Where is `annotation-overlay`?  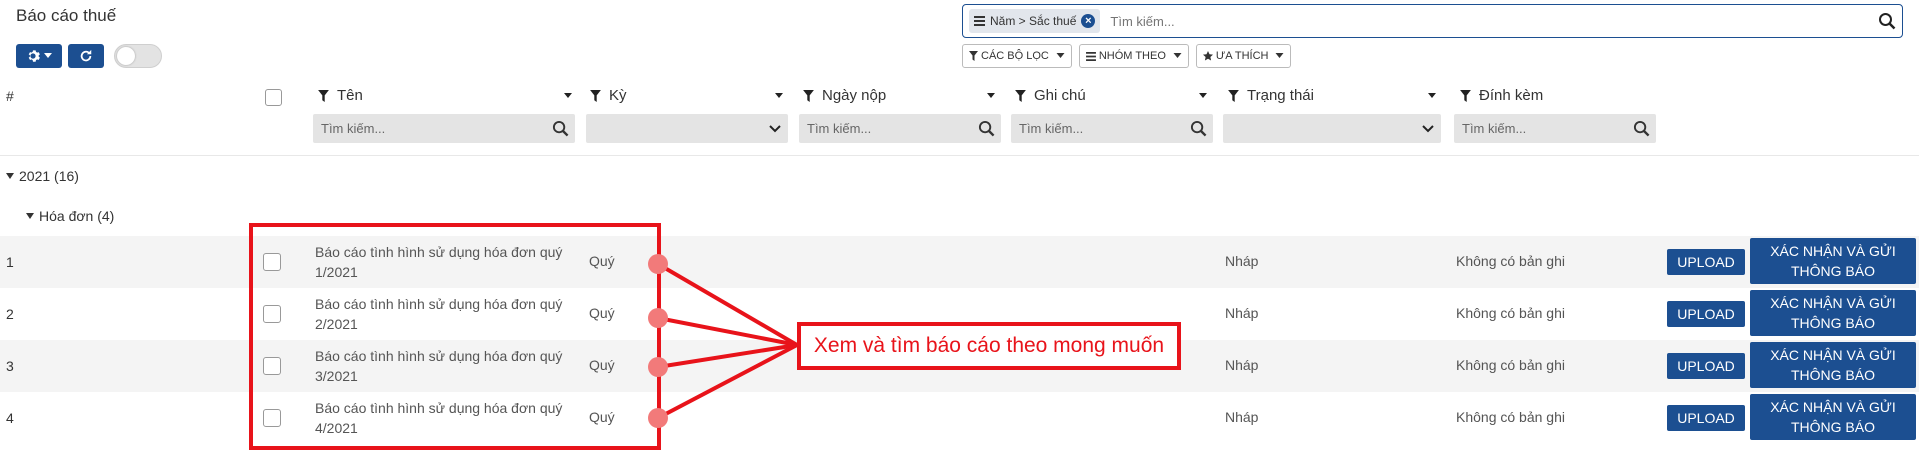
annotation-overlay is located at coordinates (524, 336).